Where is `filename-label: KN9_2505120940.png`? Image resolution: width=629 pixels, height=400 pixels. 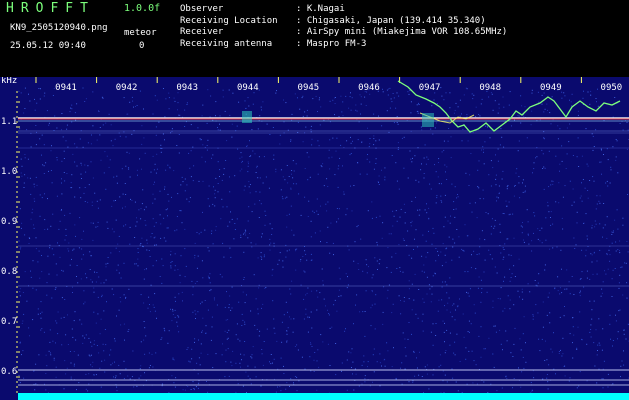 filename-label: KN9_2505120940.png is located at coordinates (59, 28).